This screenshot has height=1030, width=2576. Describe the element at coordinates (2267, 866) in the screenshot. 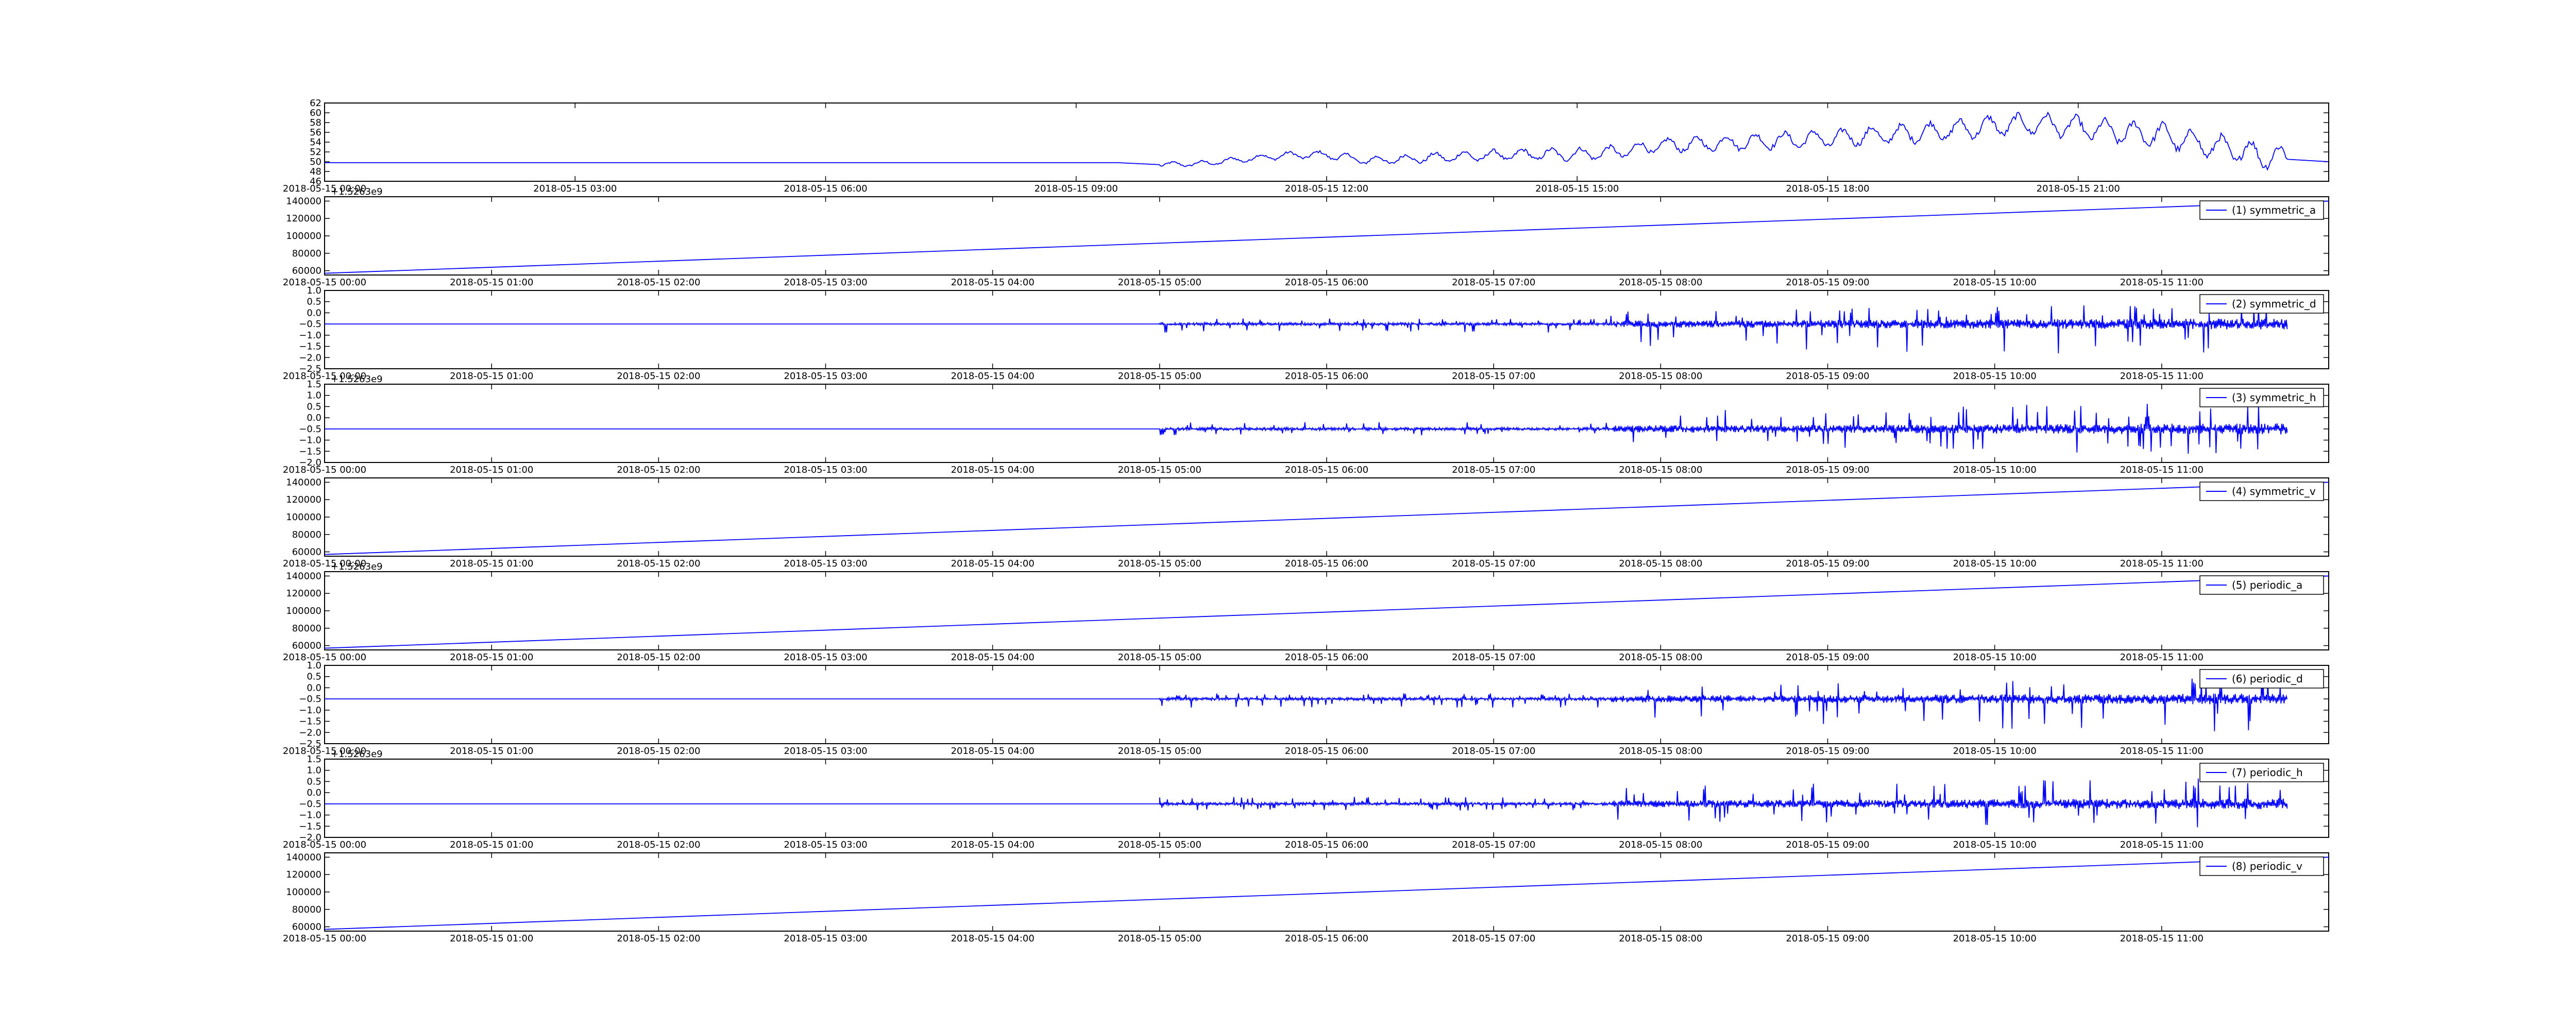

I see `legend-label: (8) periodic_v` at that location.